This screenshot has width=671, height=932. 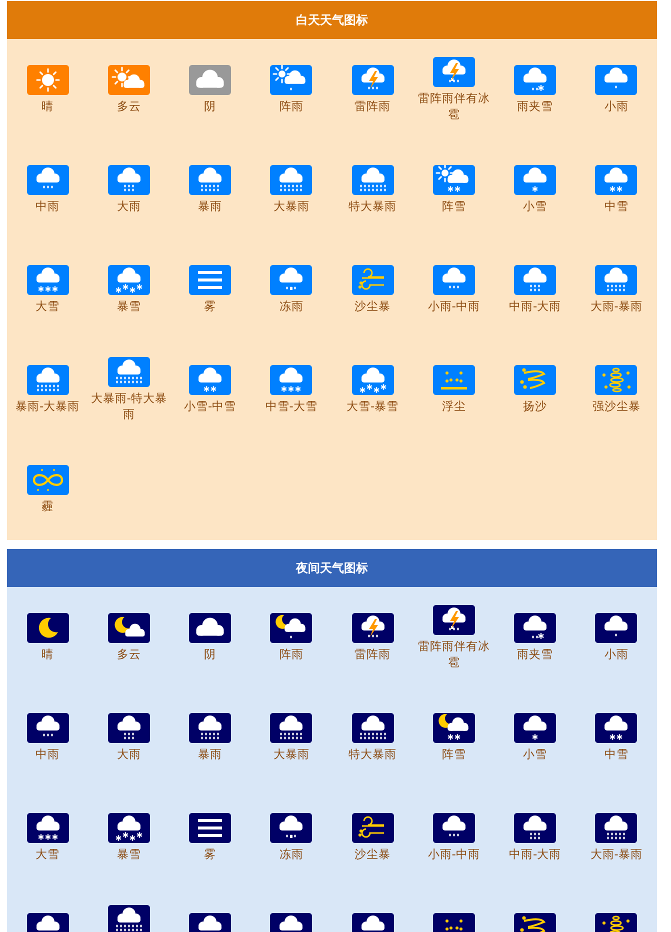 What do you see at coordinates (291, 406) in the screenshot?
I see `weather-label: 中雪-大雪` at bounding box center [291, 406].